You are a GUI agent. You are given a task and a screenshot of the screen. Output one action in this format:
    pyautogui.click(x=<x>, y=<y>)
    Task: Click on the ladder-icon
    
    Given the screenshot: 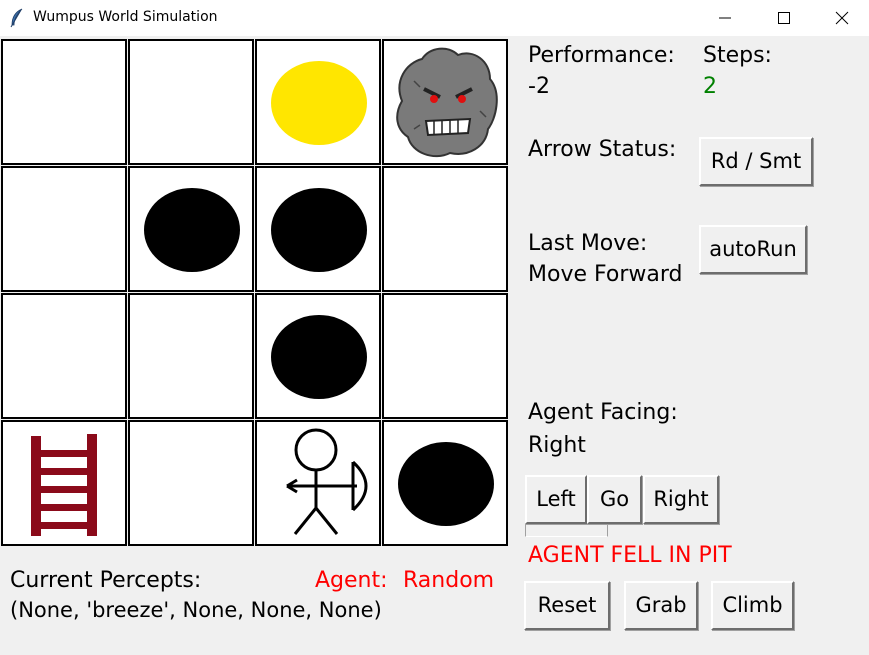 What is the action you would take?
    pyautogui.click(x=64, y=485)
    